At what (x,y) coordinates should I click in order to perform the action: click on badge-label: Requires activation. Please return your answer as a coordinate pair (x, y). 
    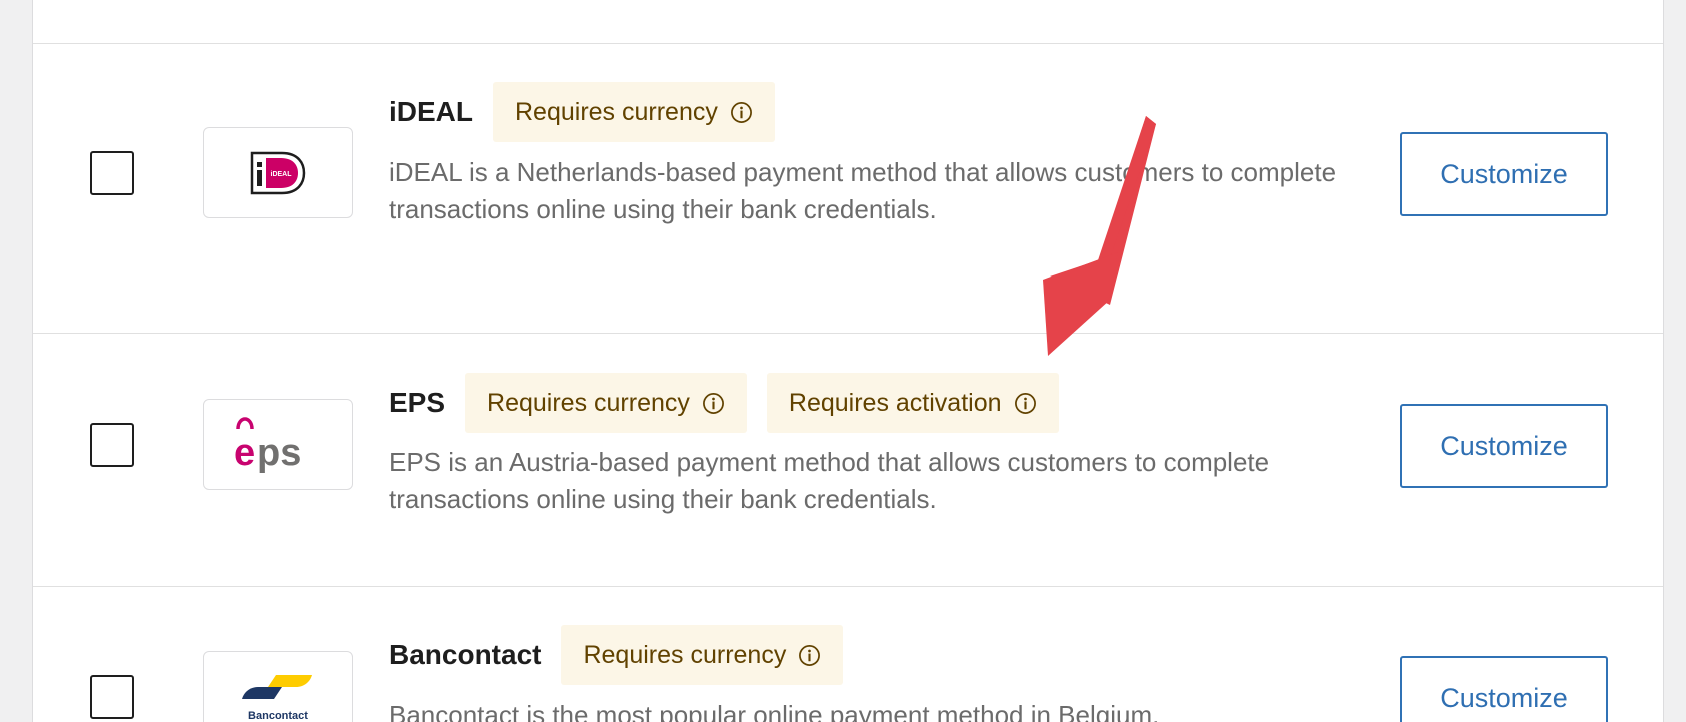
    Looking at the image, I should click on (895, 402).